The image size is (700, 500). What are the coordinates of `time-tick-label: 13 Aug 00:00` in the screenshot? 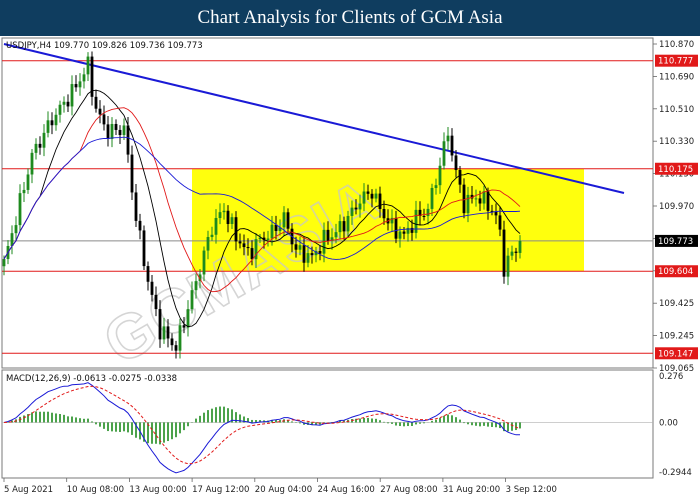 It's located at (157, 490).